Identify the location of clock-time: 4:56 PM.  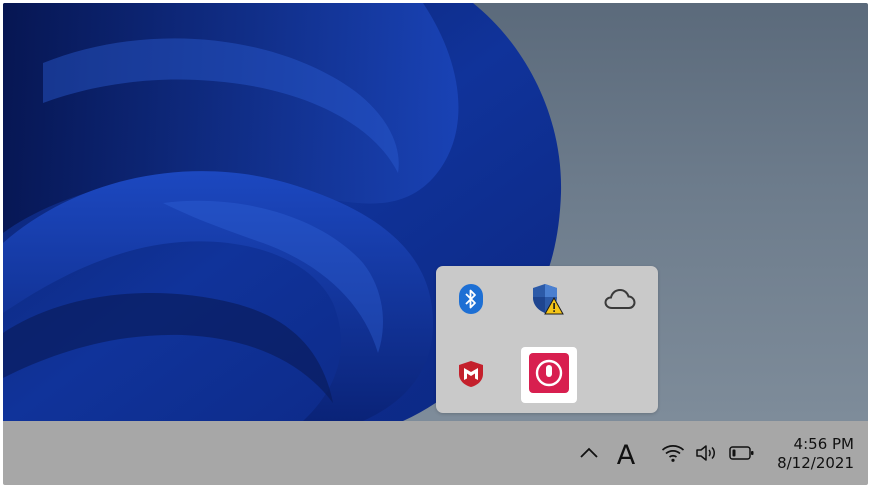
(823, 444).